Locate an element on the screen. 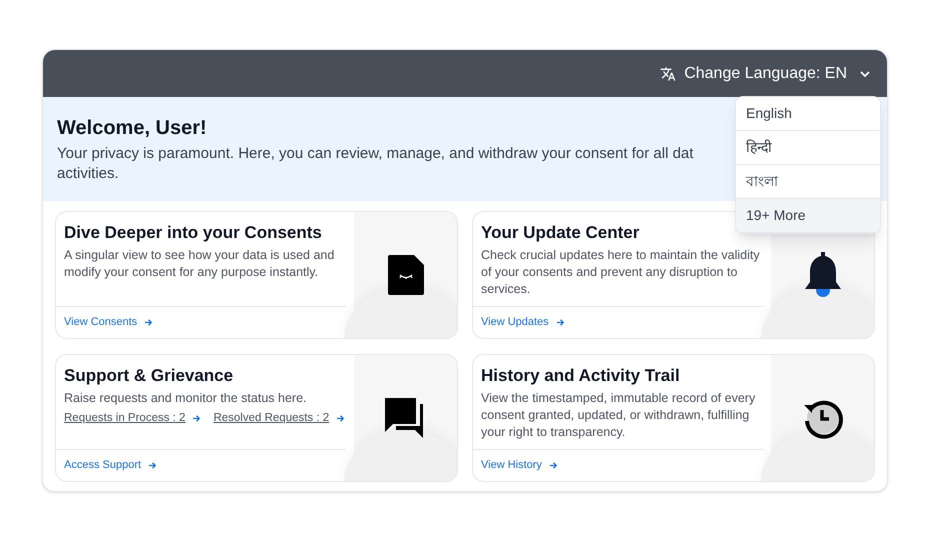  card-link: View Consents is located at coordinates (109, 322).